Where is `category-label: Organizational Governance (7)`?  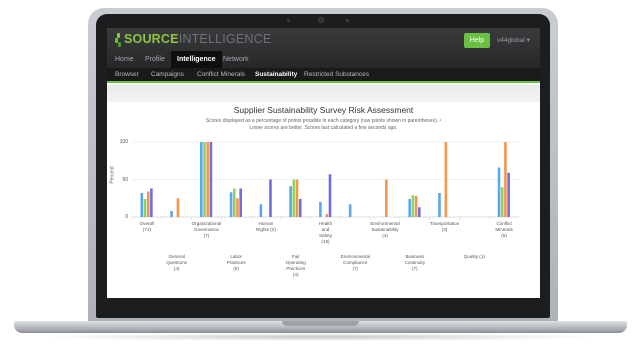
category-label: Organizational Governance (7) is located at coordinates (206, 229).